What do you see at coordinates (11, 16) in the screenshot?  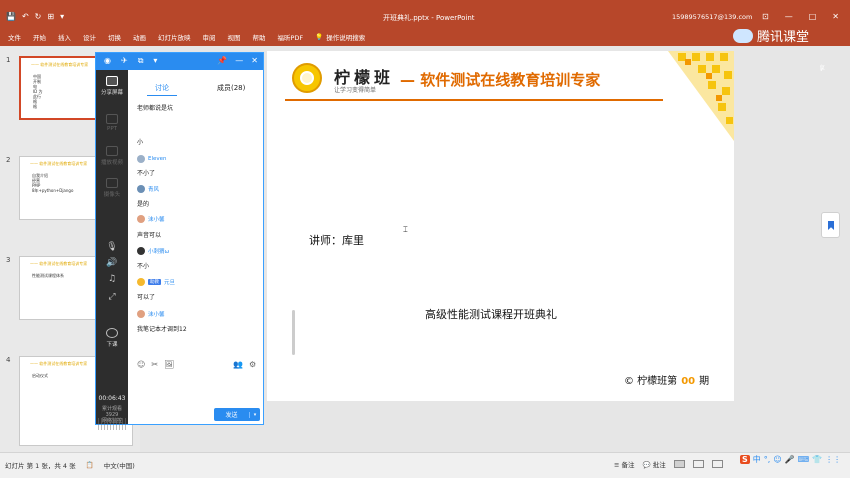 I see `save-icon: 💾` at bounding box center [11, 16].